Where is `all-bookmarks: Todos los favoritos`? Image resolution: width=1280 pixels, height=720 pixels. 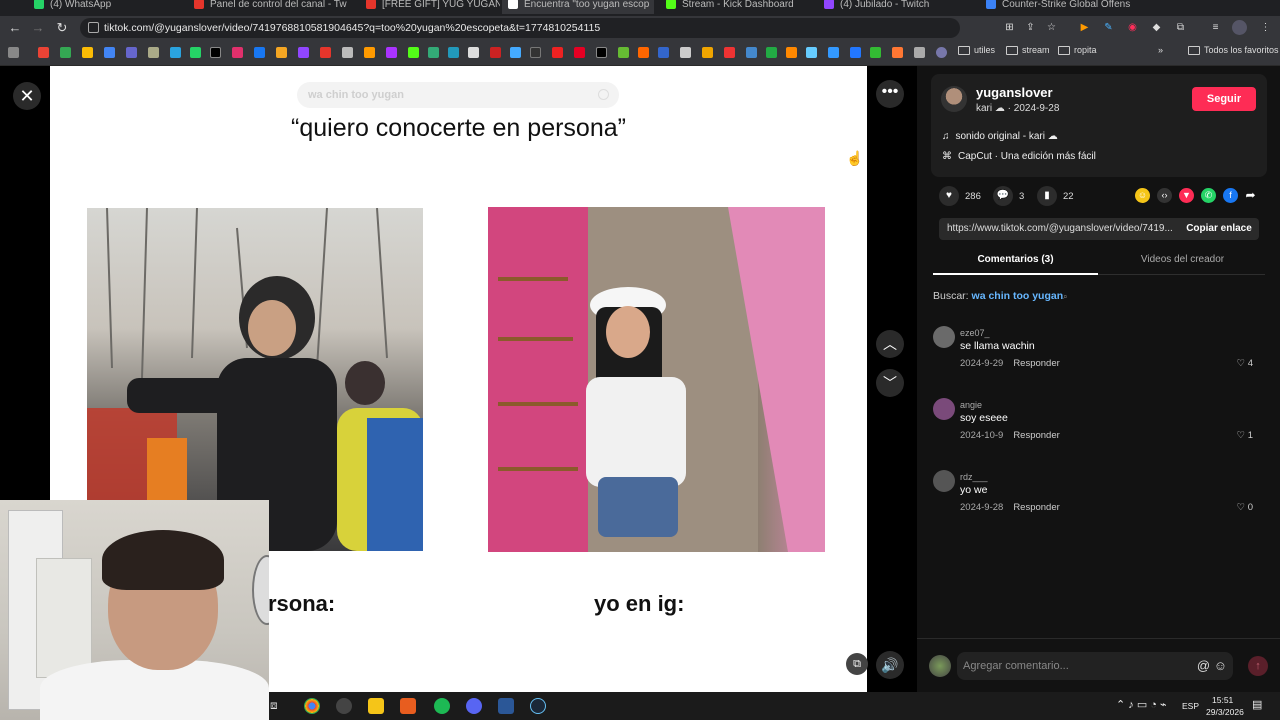
all-bookmarks: Todos los favoritos is located at coordinates (1233, 50).